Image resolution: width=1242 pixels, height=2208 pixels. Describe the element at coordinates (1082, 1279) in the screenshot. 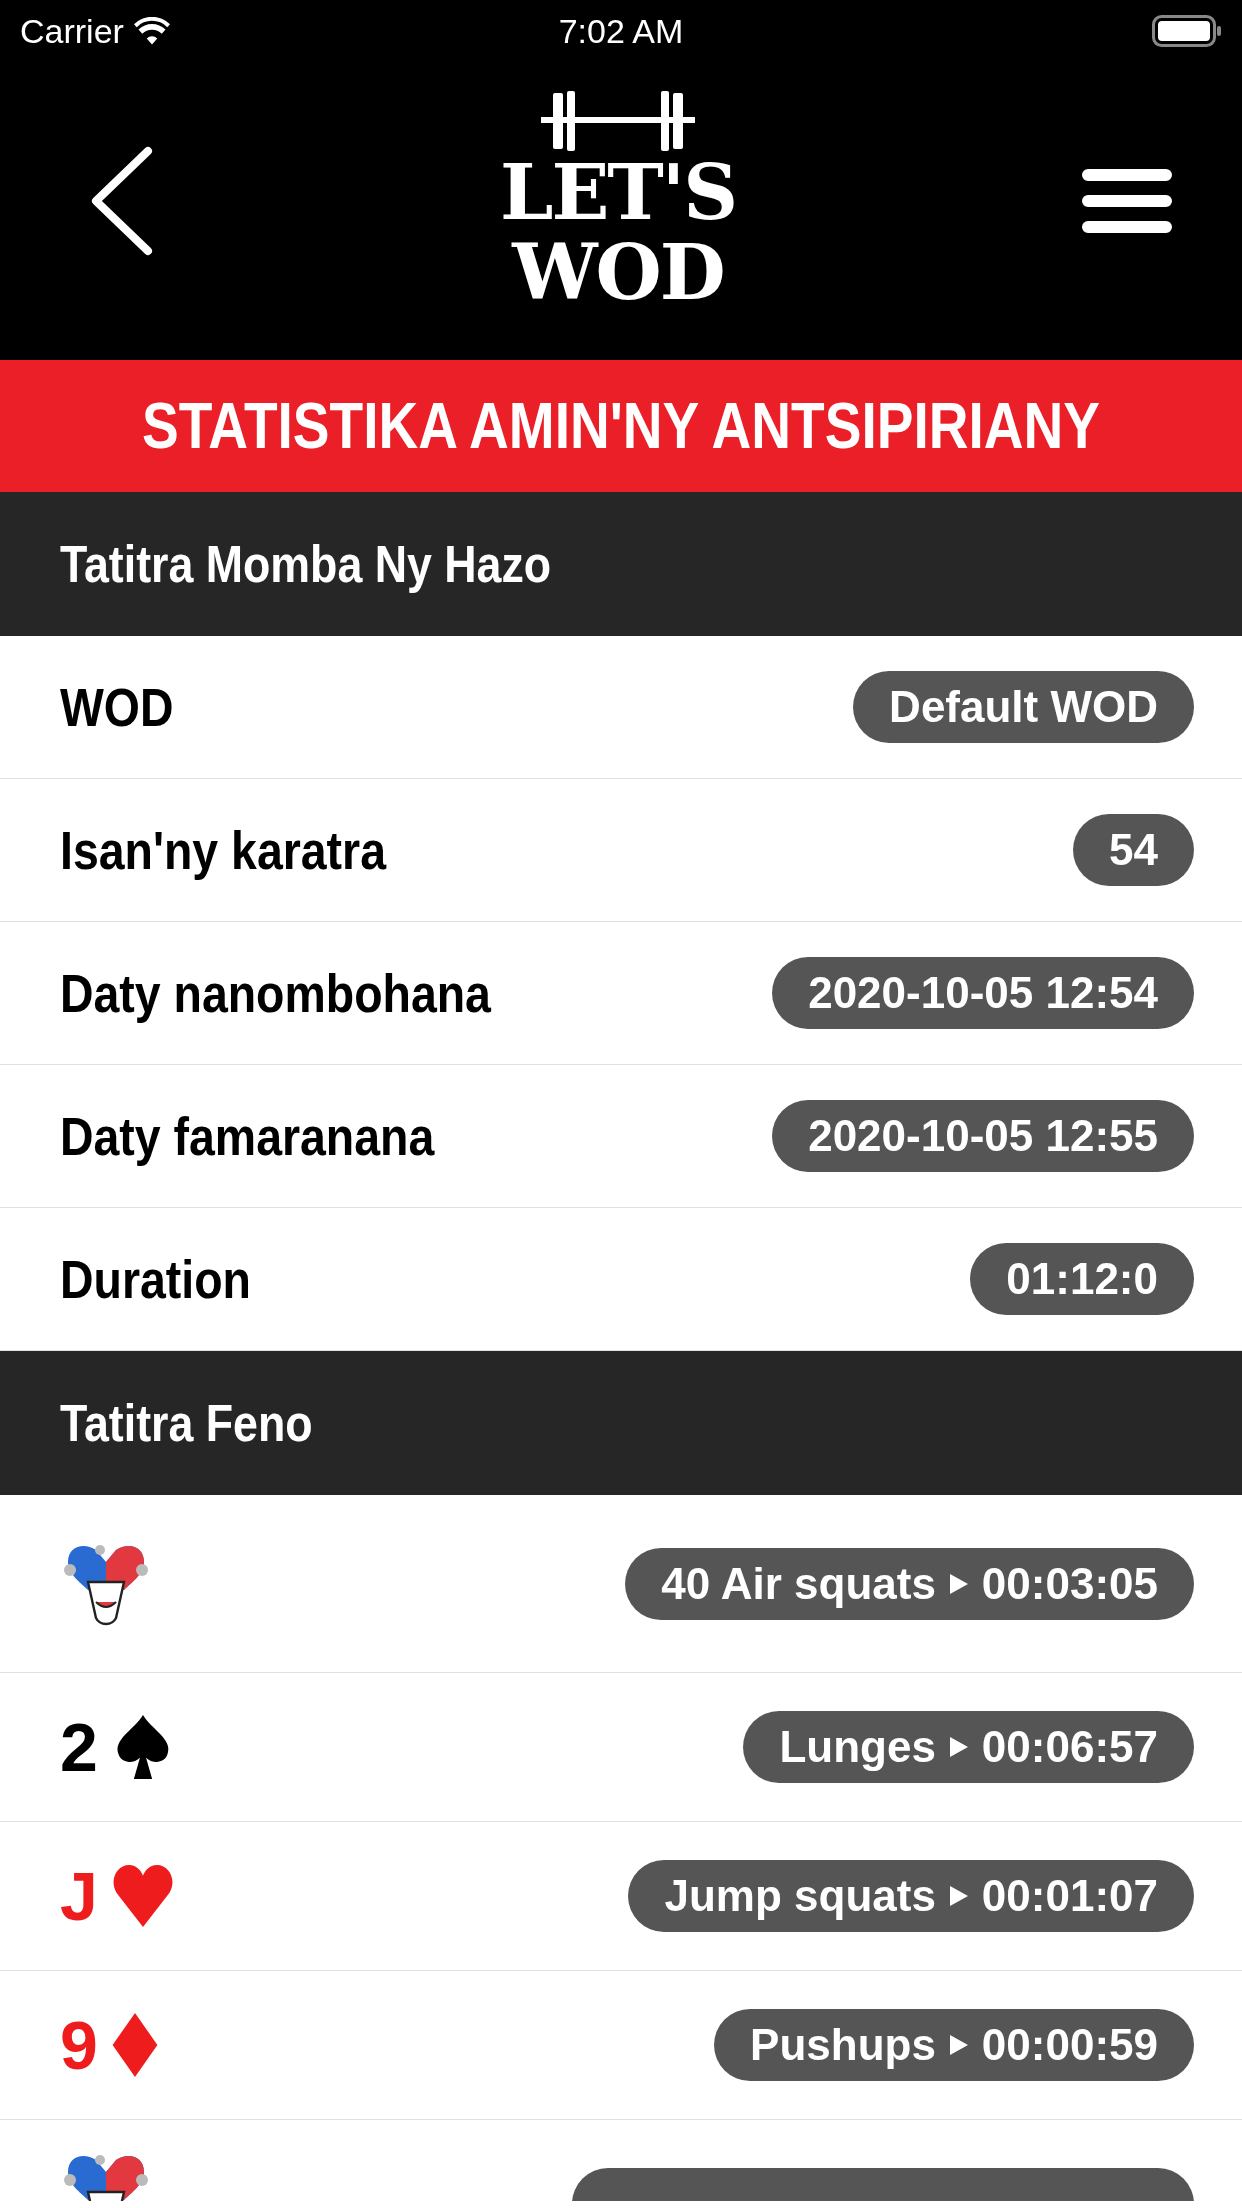

I see `stat-value: 01:12:0` at that location.